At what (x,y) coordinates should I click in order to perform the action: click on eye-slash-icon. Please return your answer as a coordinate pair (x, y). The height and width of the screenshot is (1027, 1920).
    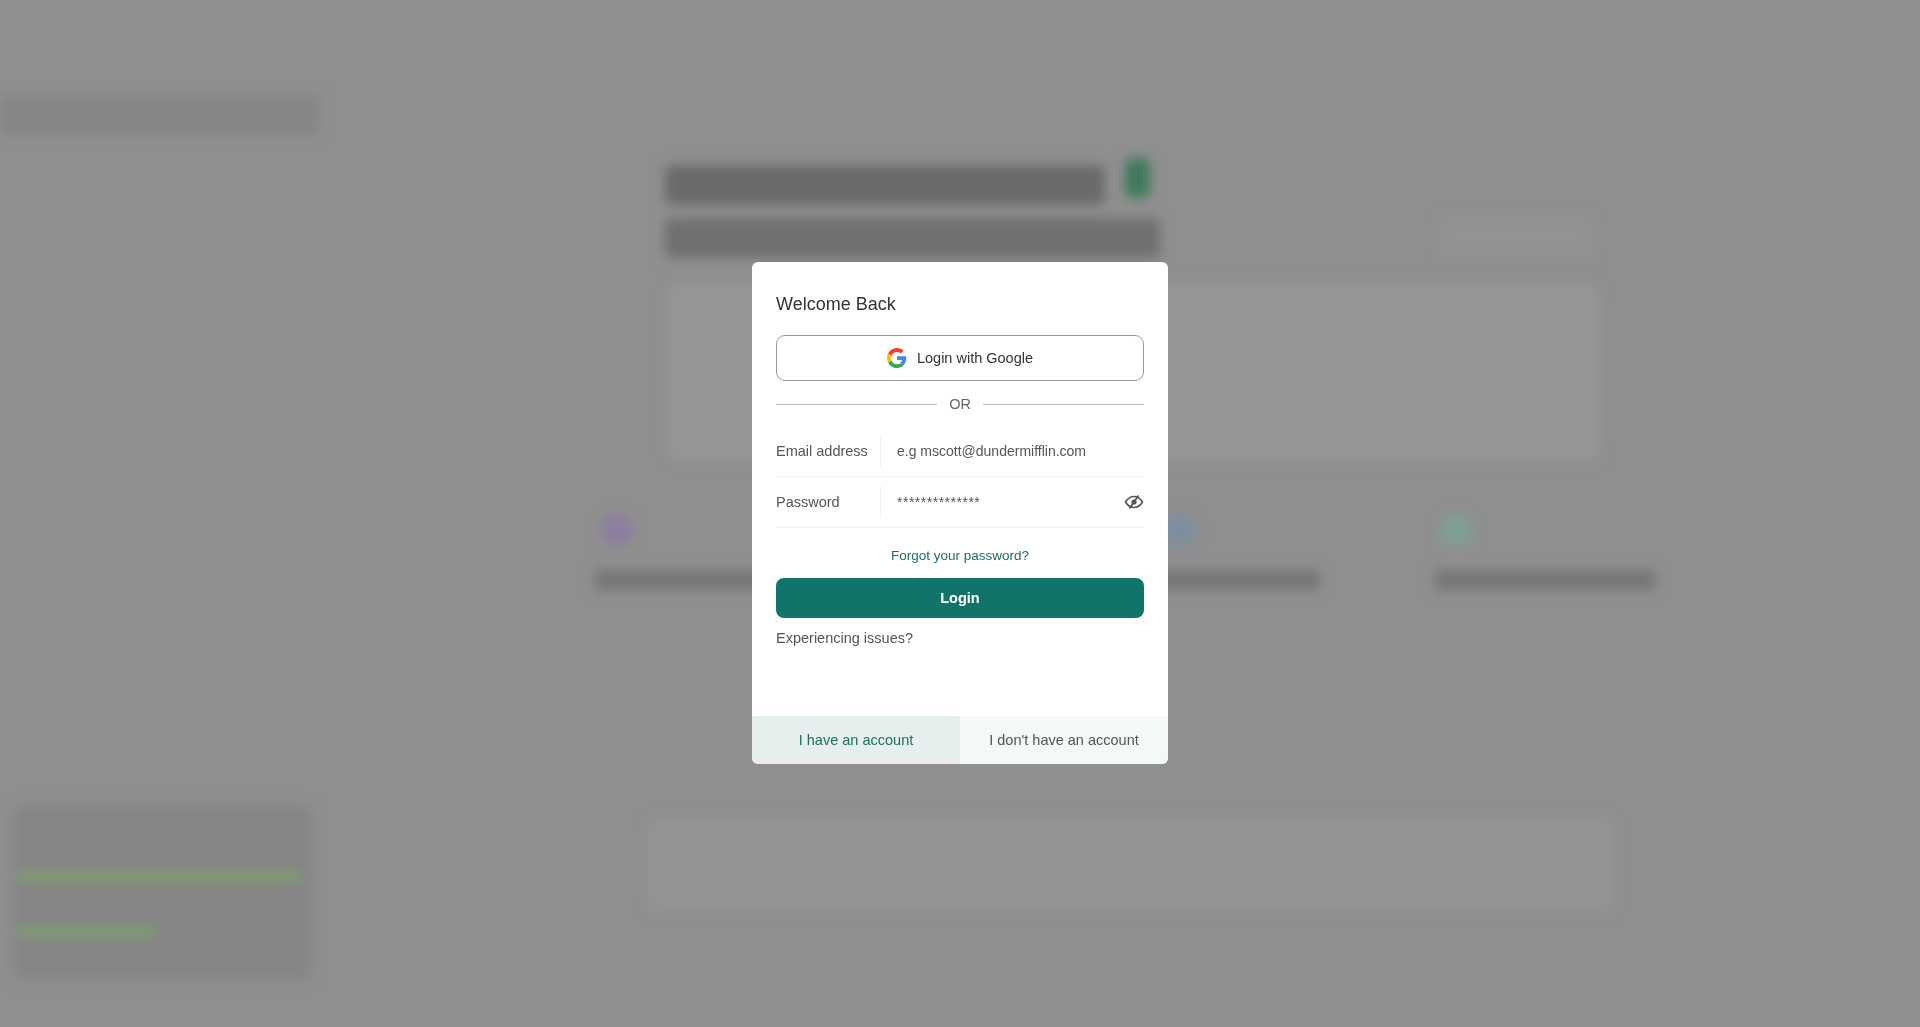
    Looking at the image, I should click on (1134, 502).